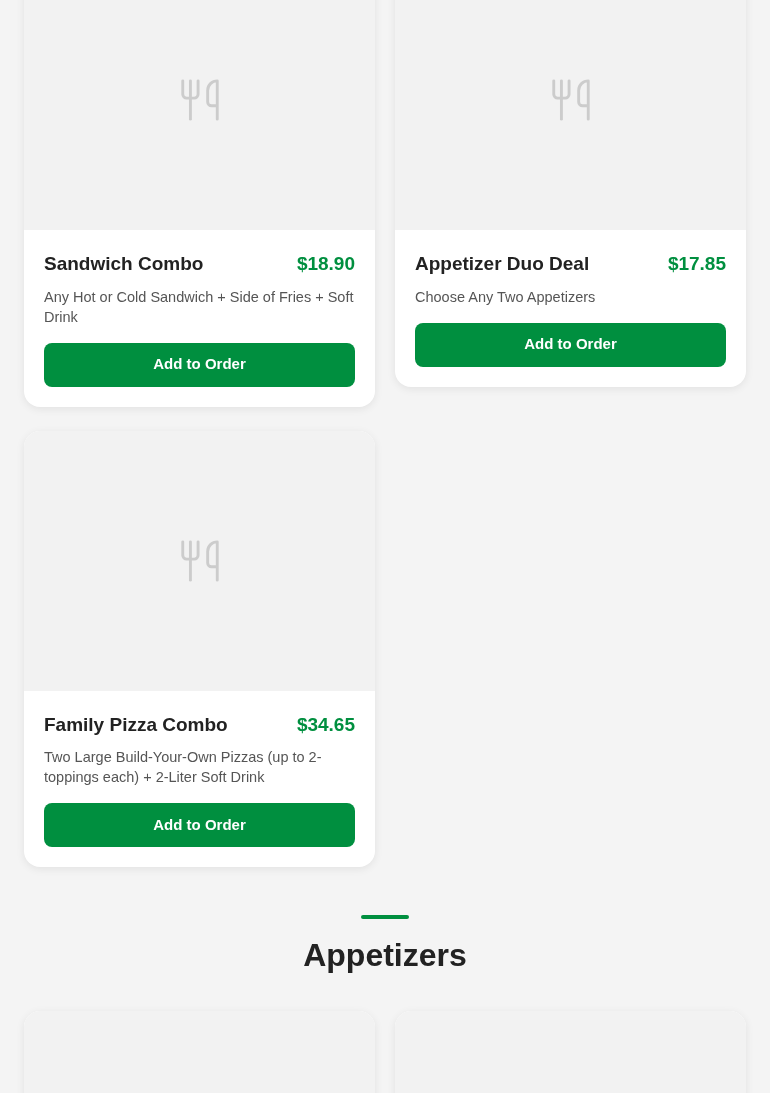 The height and width of the screenshot is (1093, 770). I want to click on item-name: Family Pizza Combo, so click(136, 724).